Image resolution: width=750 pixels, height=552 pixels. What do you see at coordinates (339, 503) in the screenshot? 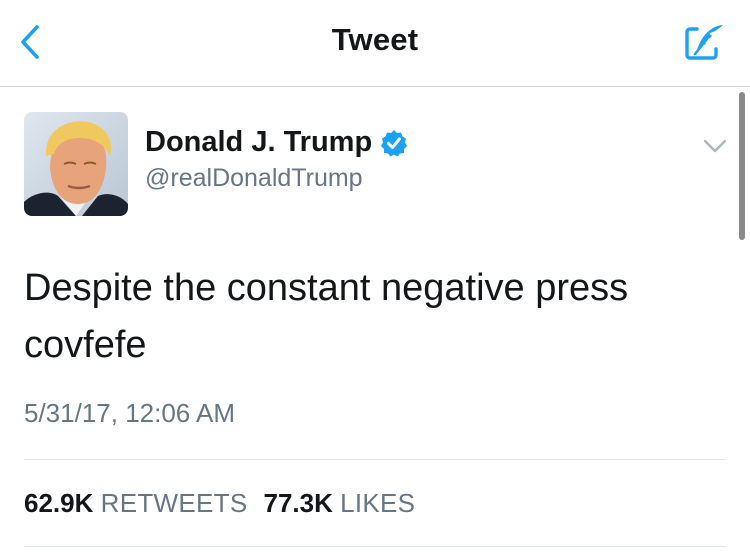
I see `likes-stat: 77.3K LIKES` at bounding box center [339, 503].